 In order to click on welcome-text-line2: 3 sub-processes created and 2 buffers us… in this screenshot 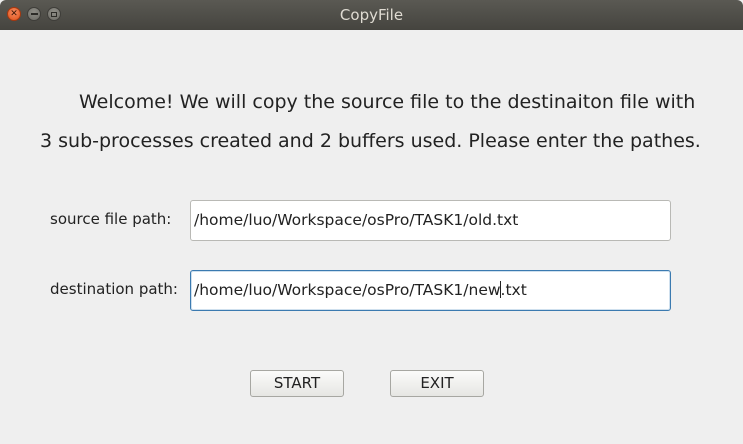, I will do `click(370, 141)`.